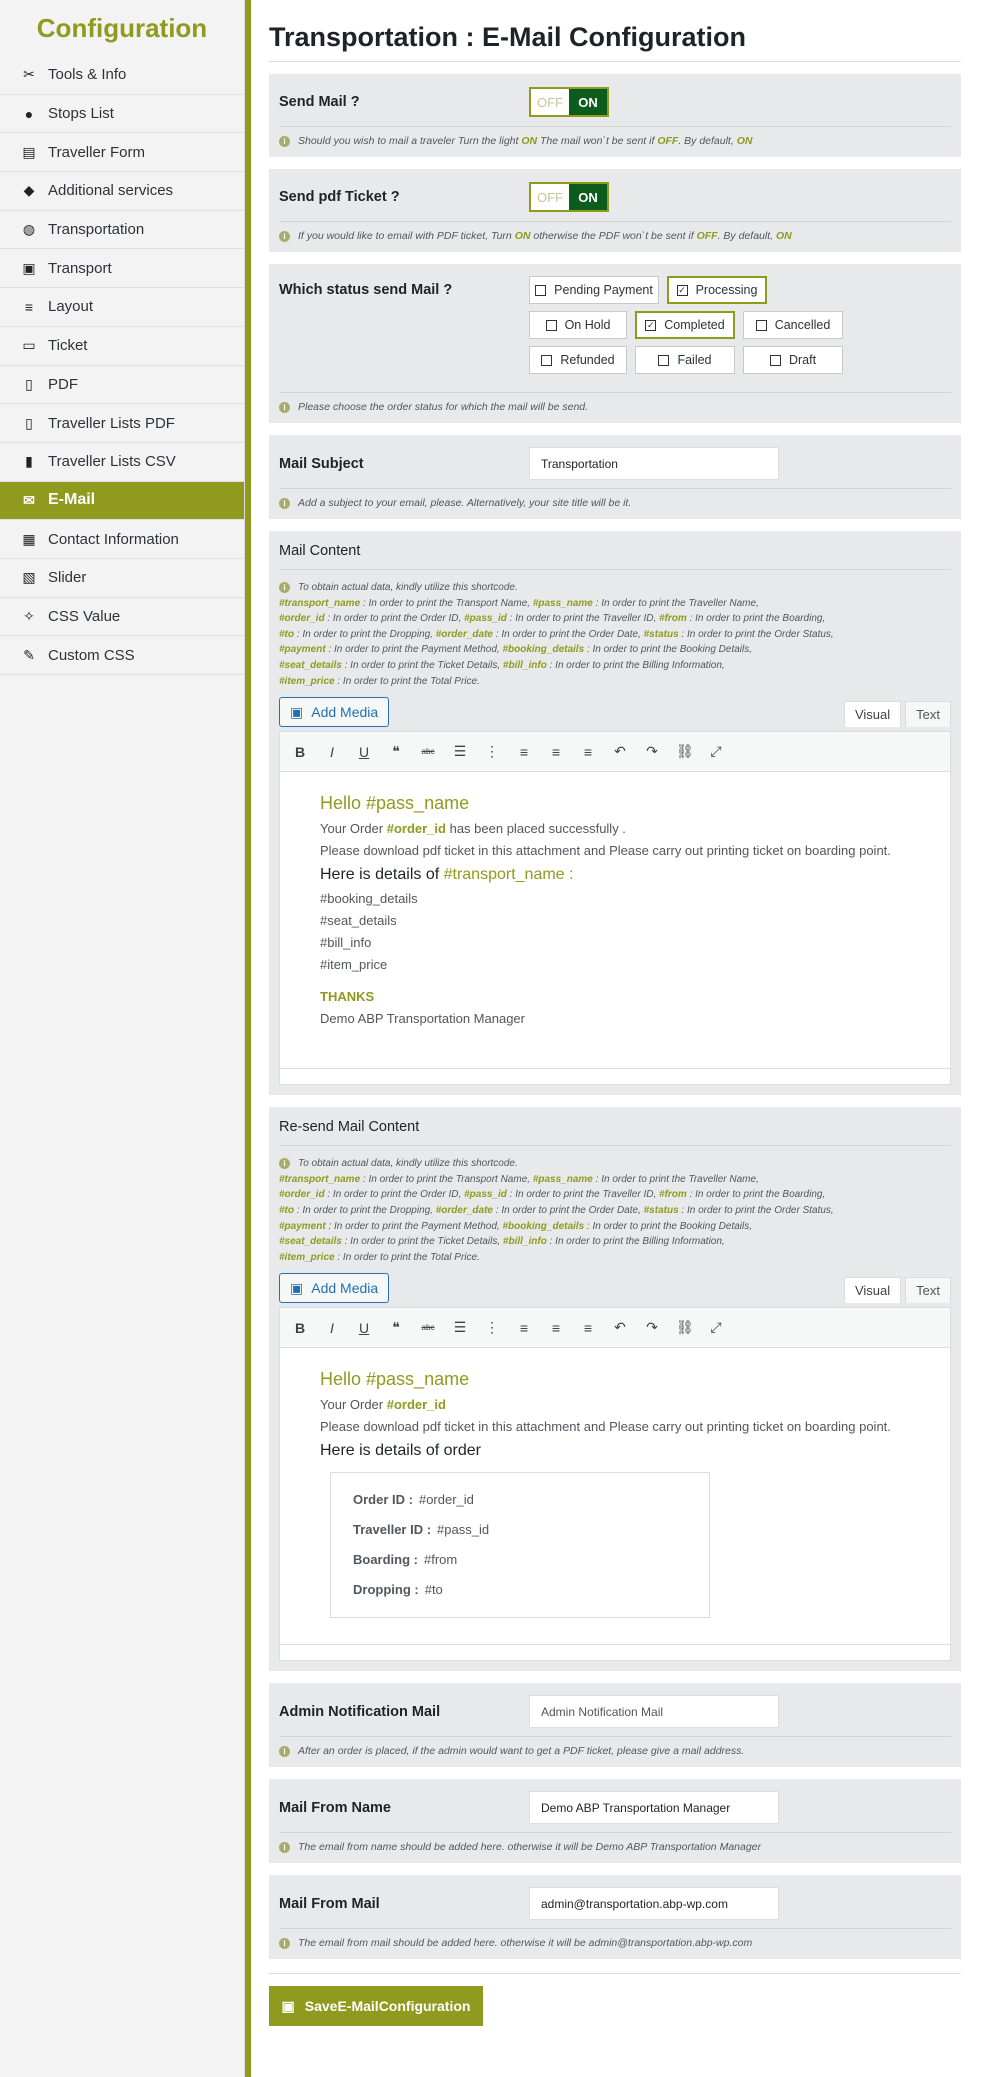 Image resolution: width=982 pixels, height=2077 pixels. Describe the element at coordinates (654, 1808) in the screenshot. I see `from-name-input: Demo ABP Transportation Manager` at that location.